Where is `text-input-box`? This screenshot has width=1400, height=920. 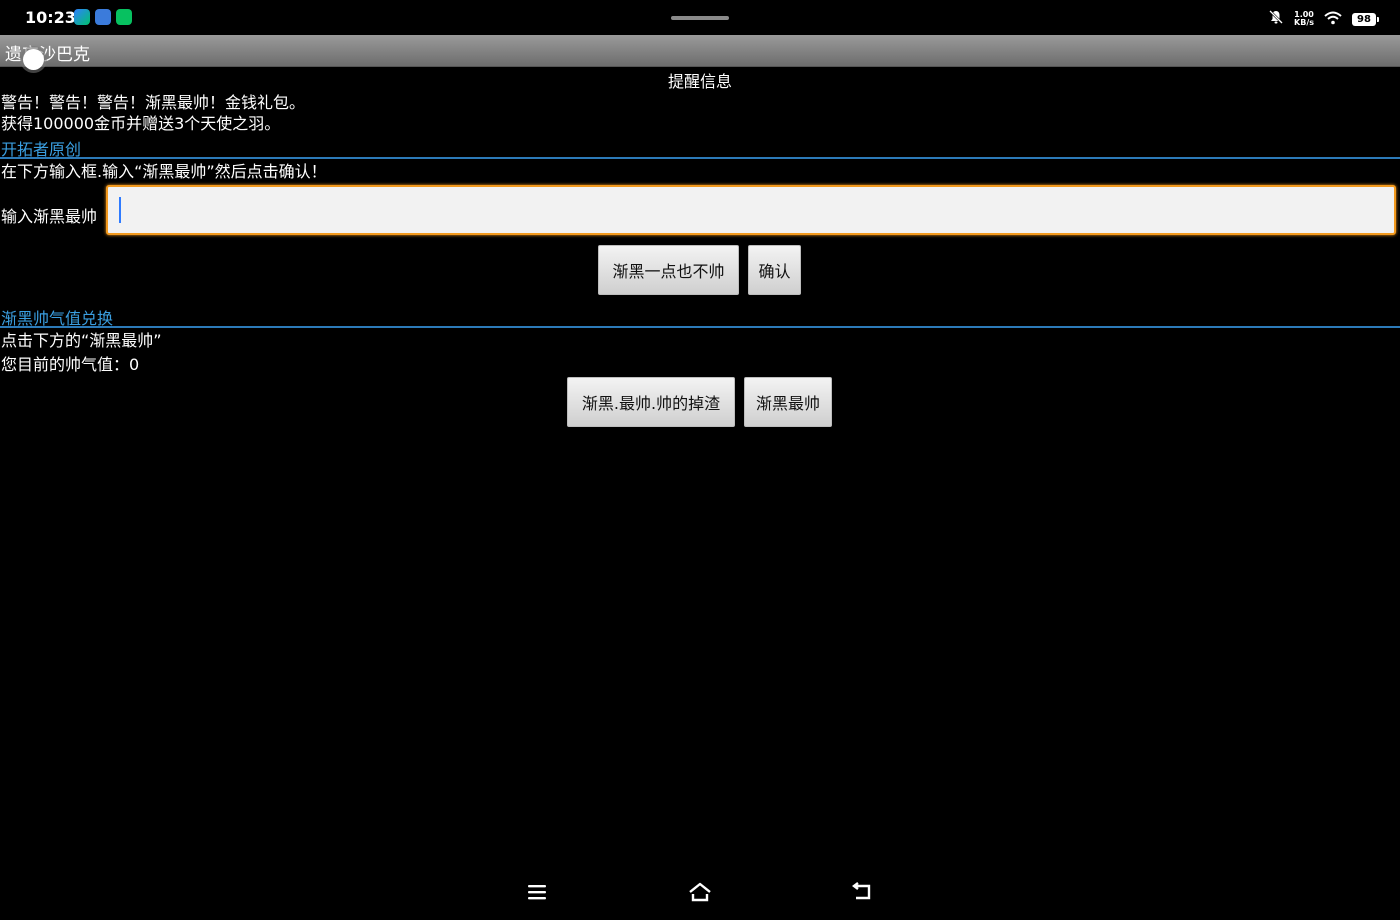
text-input-box is located at coordinates (751, 210).